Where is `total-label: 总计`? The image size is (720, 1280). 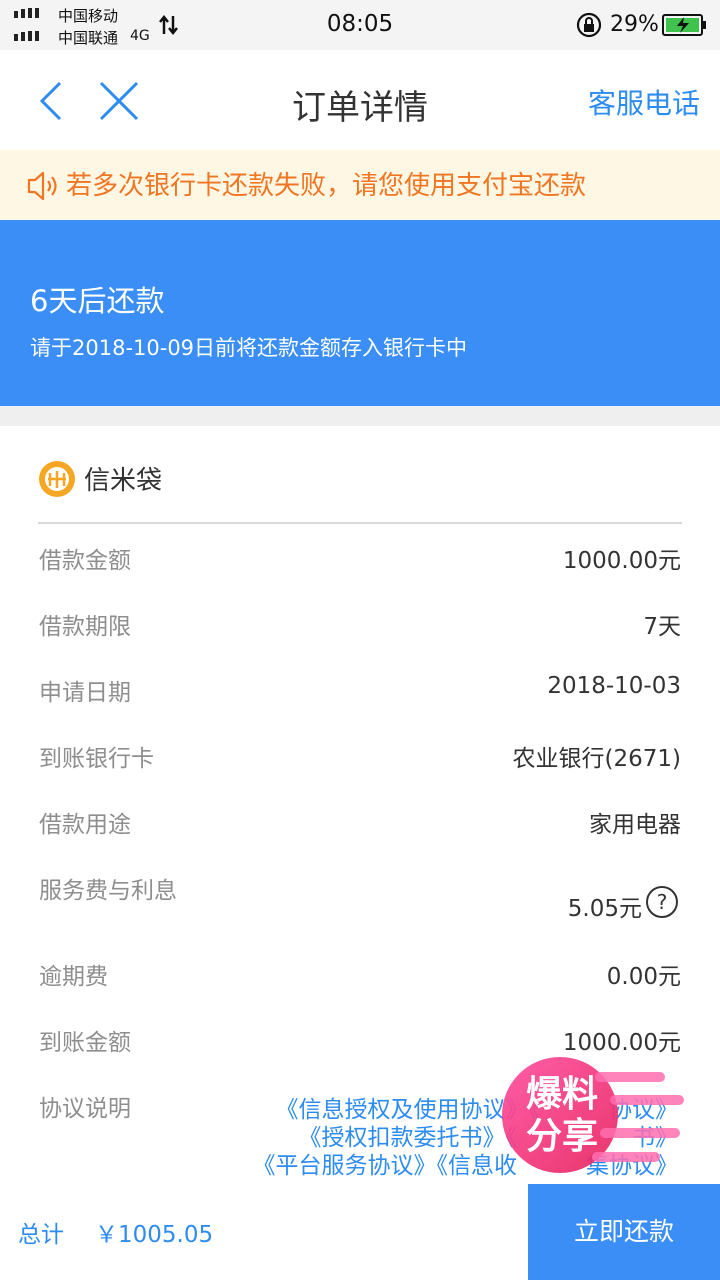
total-label: 总计 is located at coordinates (41, 1235).